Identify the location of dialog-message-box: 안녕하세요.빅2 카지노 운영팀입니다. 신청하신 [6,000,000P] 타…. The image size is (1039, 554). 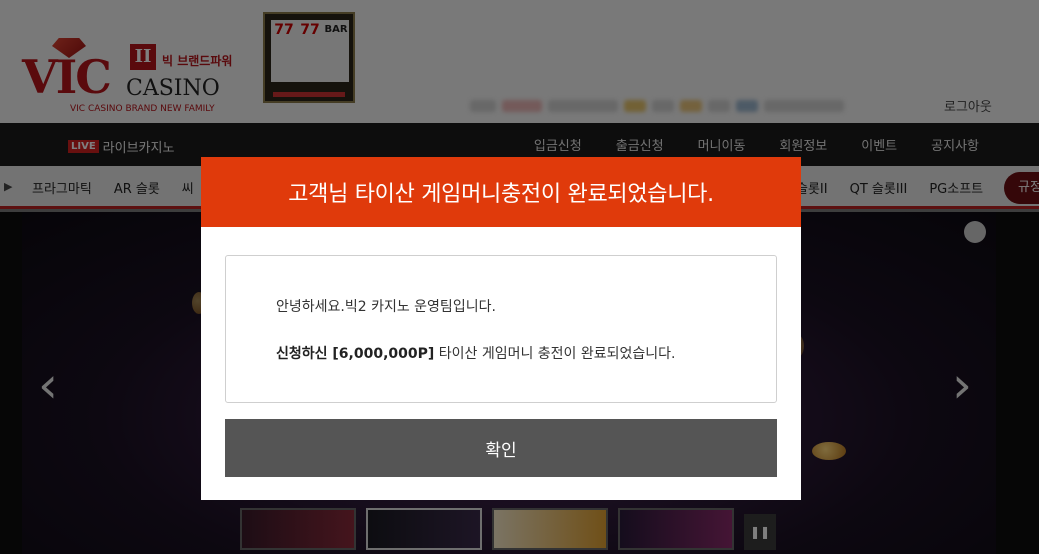
(501, 329).